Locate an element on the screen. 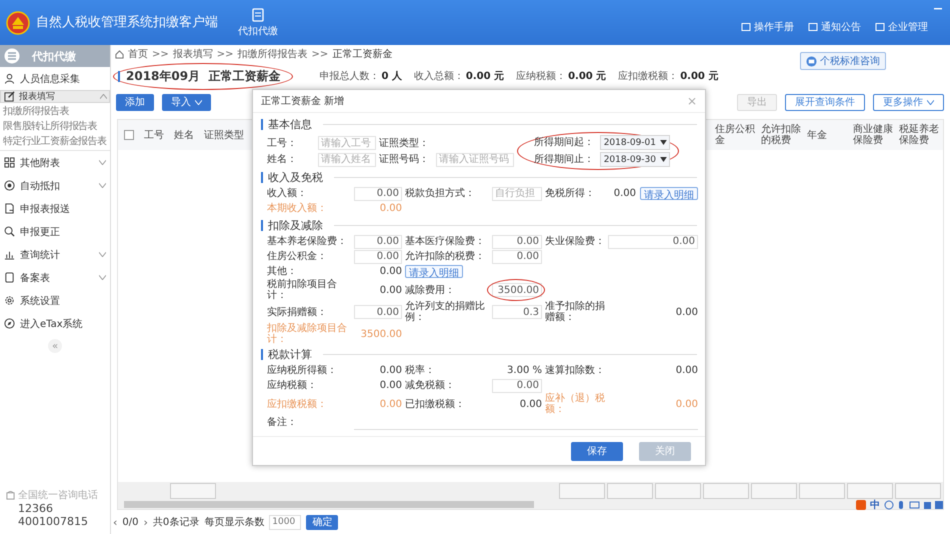  input-field: 0.3 is located at coordinates (517, 312).